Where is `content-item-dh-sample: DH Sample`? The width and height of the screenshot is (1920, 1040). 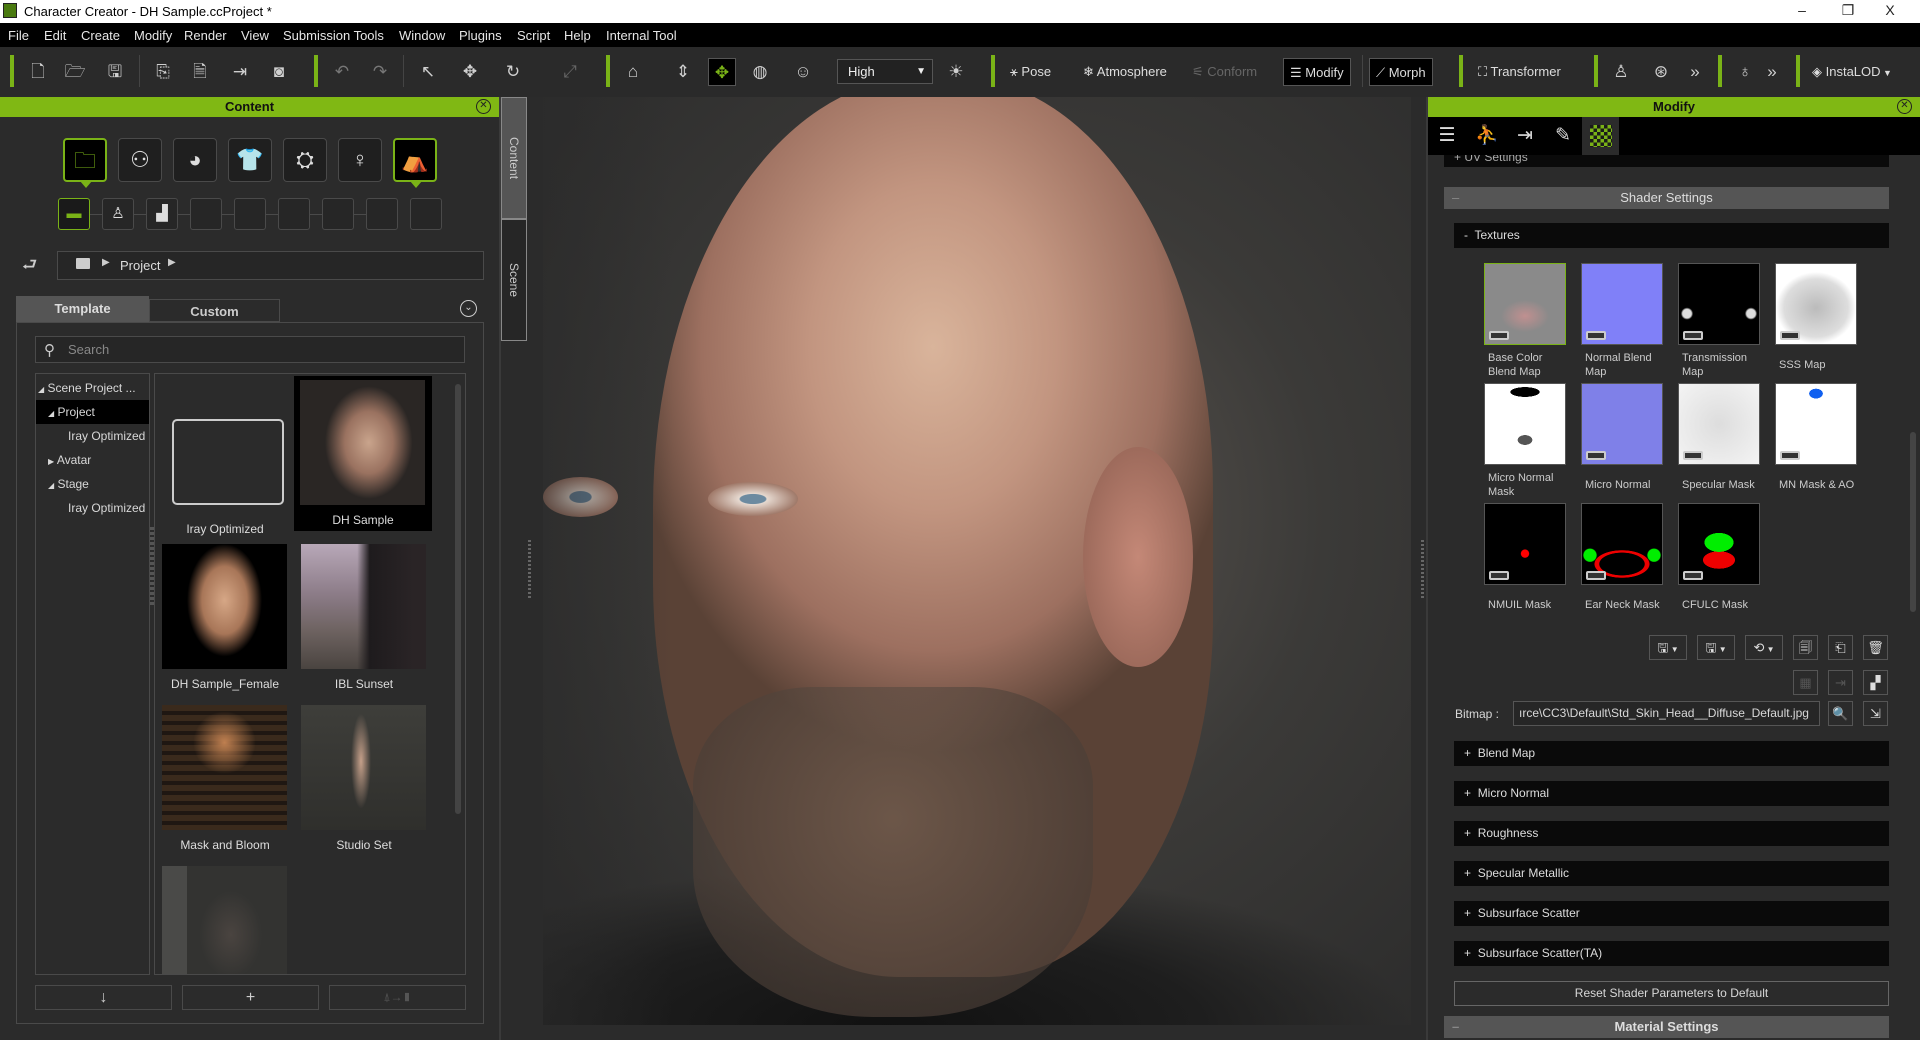
content-item-dh-sample: DH Sample is located at coordinates (363, 453).